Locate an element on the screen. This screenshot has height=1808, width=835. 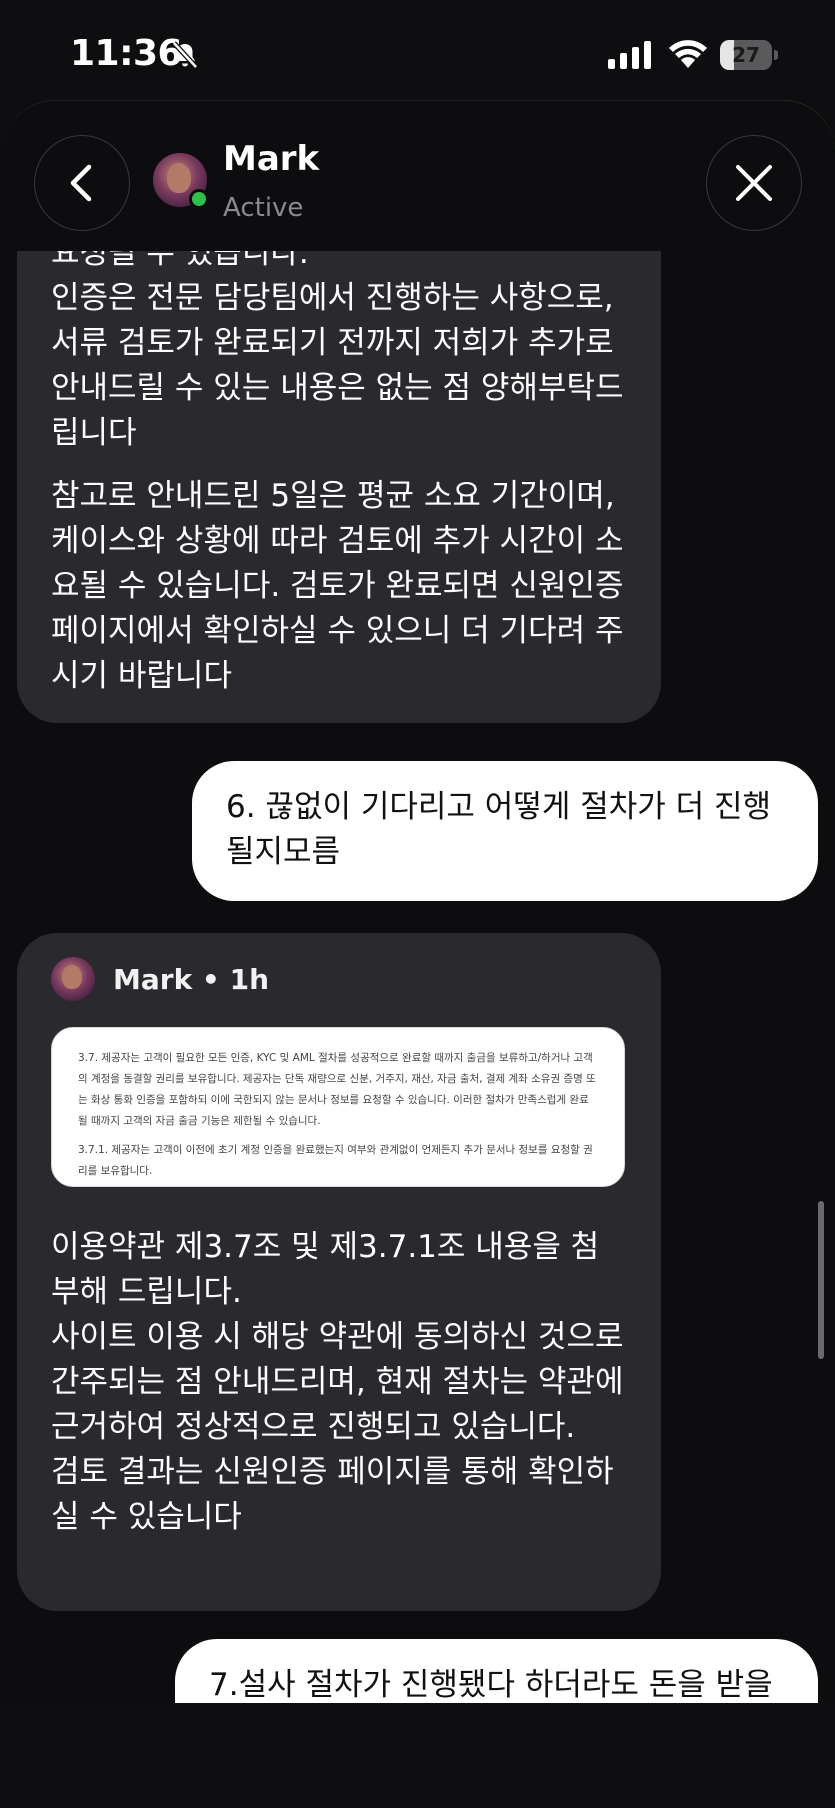
close-button is located at coordinates (754, 183).